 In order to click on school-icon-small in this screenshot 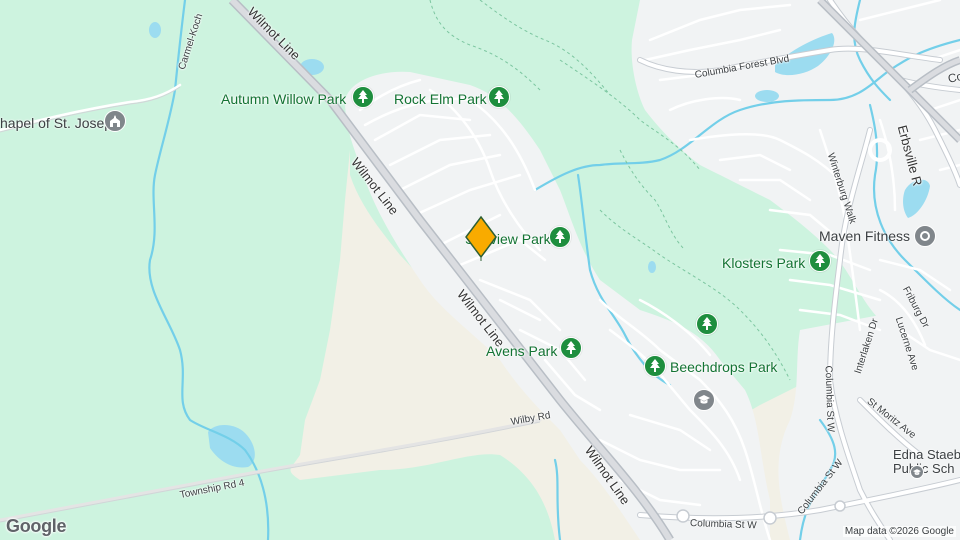, I will do `click(917, 472)`.